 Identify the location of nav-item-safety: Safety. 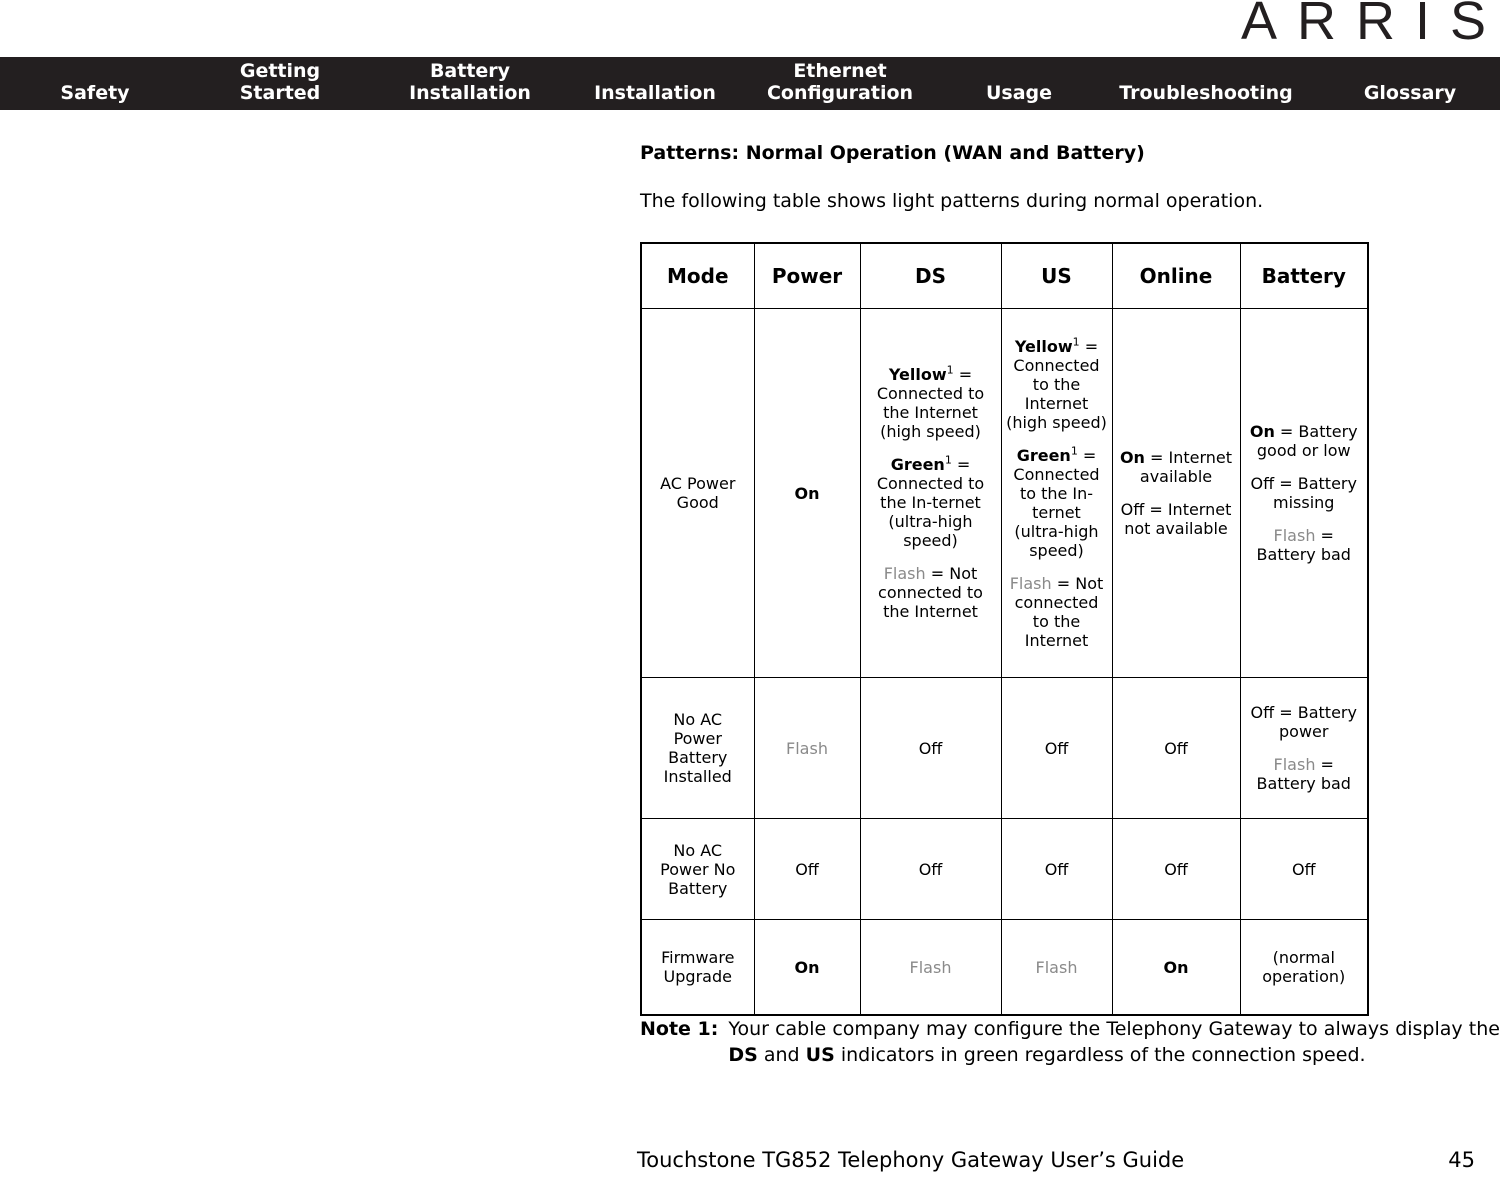
(94, 93).